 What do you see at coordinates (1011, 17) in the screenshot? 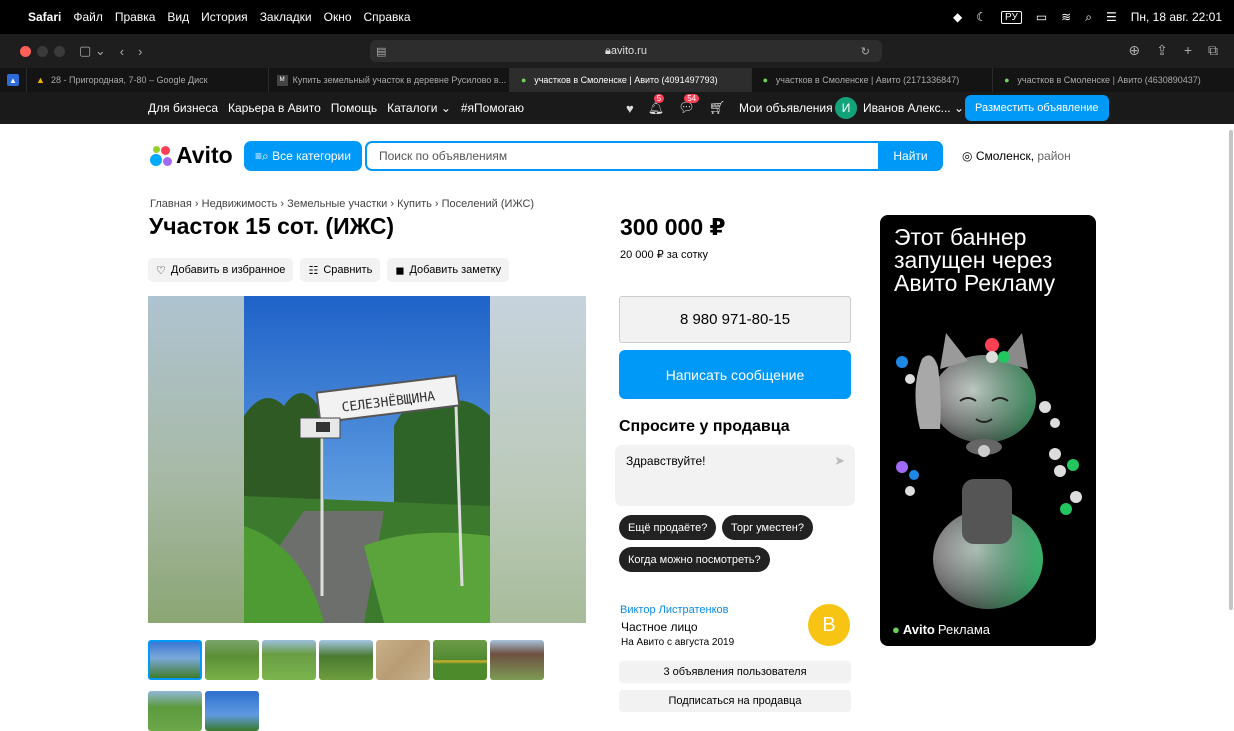
I see `input-language-badge: РУ` at bounding box center [1011, 17].